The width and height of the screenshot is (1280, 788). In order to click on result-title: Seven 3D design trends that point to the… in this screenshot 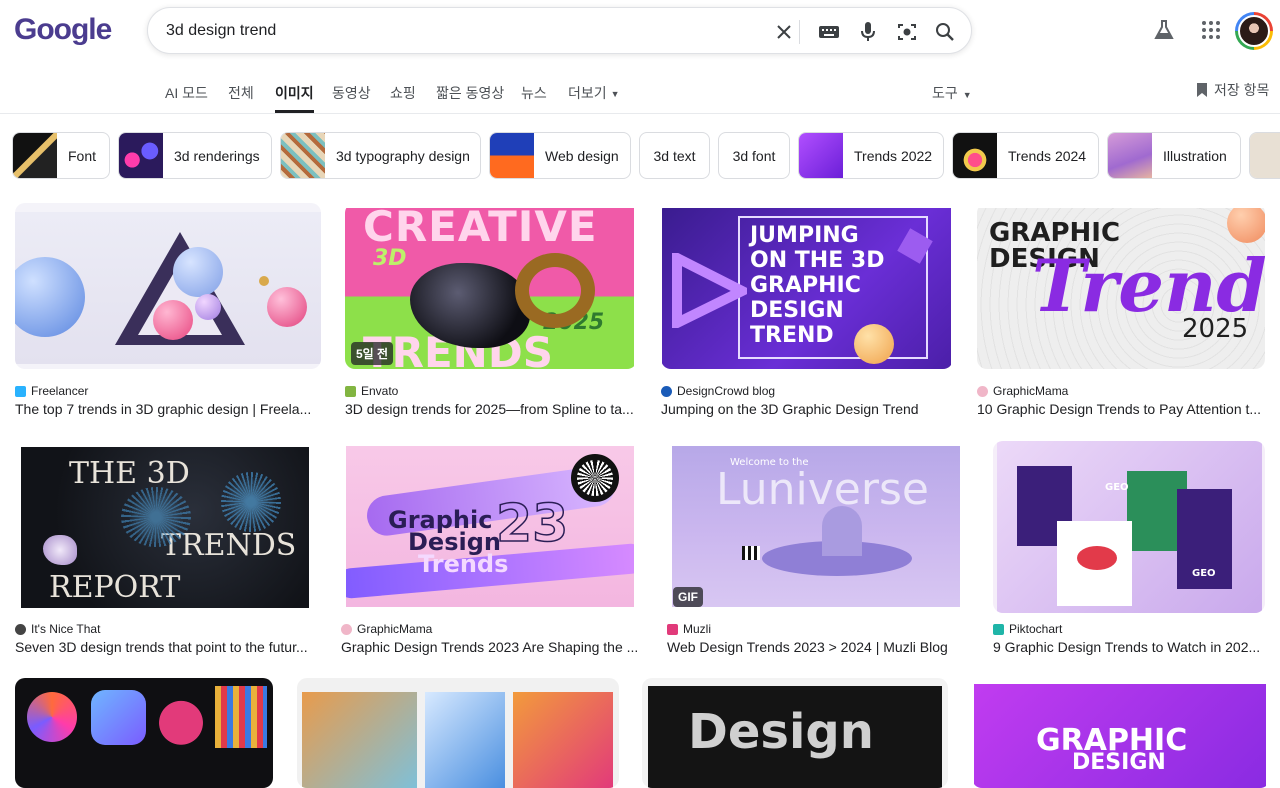, I will do `click(165, 647)`.